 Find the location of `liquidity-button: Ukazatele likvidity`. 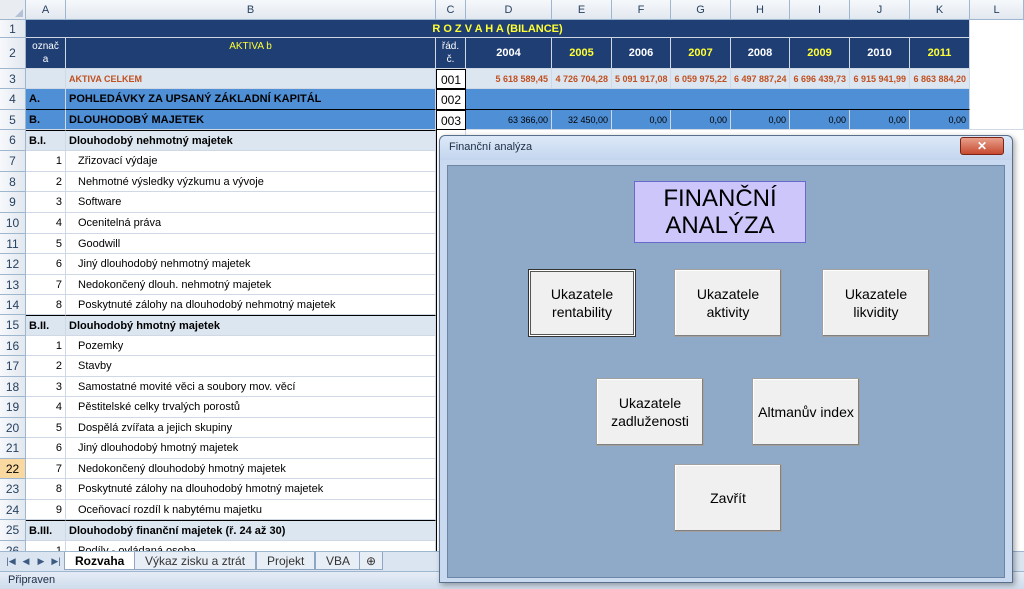

liquidity-button: Ukazatele likvidity is located at coordinates (876, 303).